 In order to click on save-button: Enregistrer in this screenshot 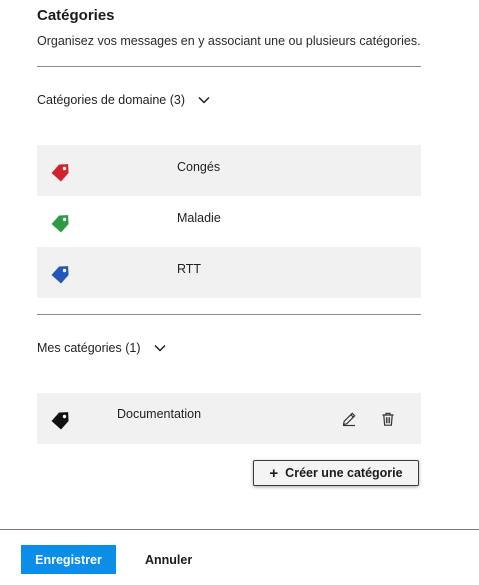, I will do `click(68, 559)`.